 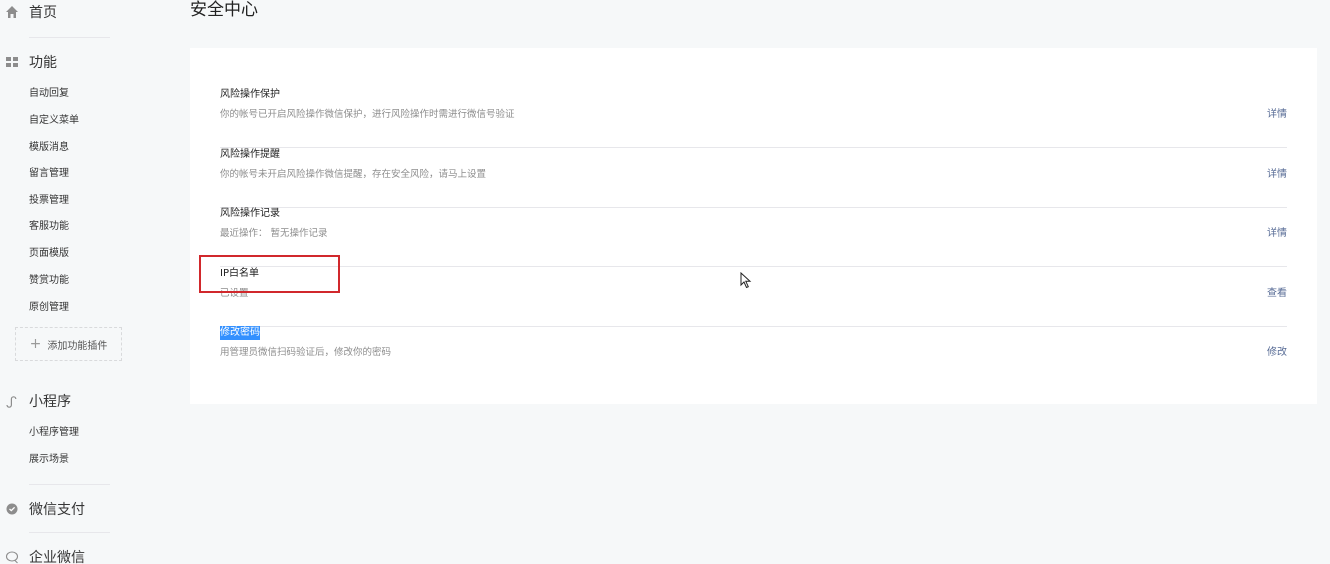 What do you see at coordinates (43, 63) in the screenshot?
I see `nav-features-label: 功能` at bounding box center [43, 63].